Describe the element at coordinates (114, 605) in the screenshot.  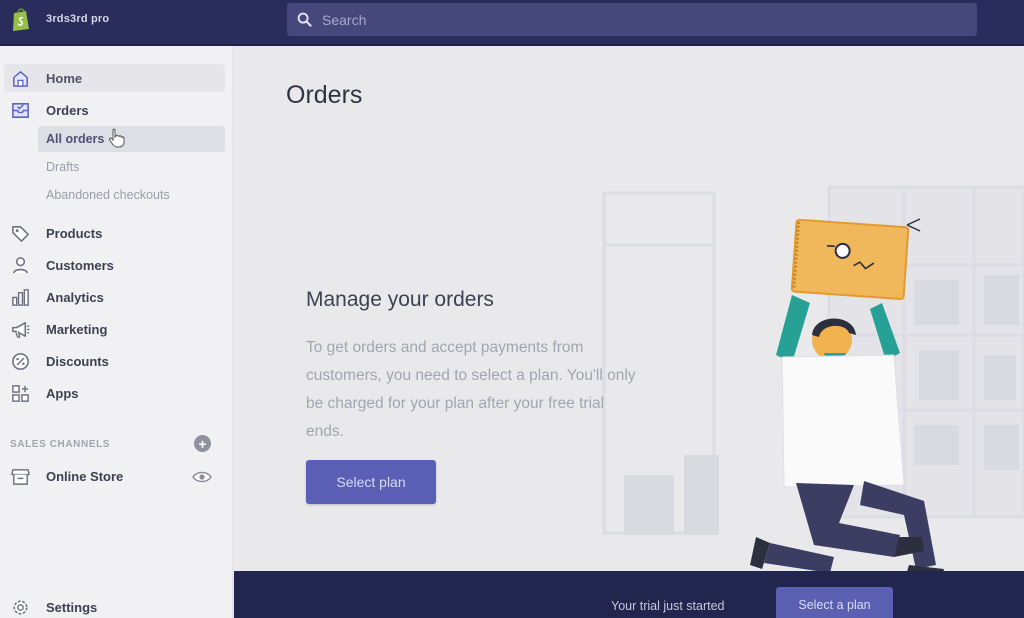
I see `sidebar-item-settings: Settings` at that location.